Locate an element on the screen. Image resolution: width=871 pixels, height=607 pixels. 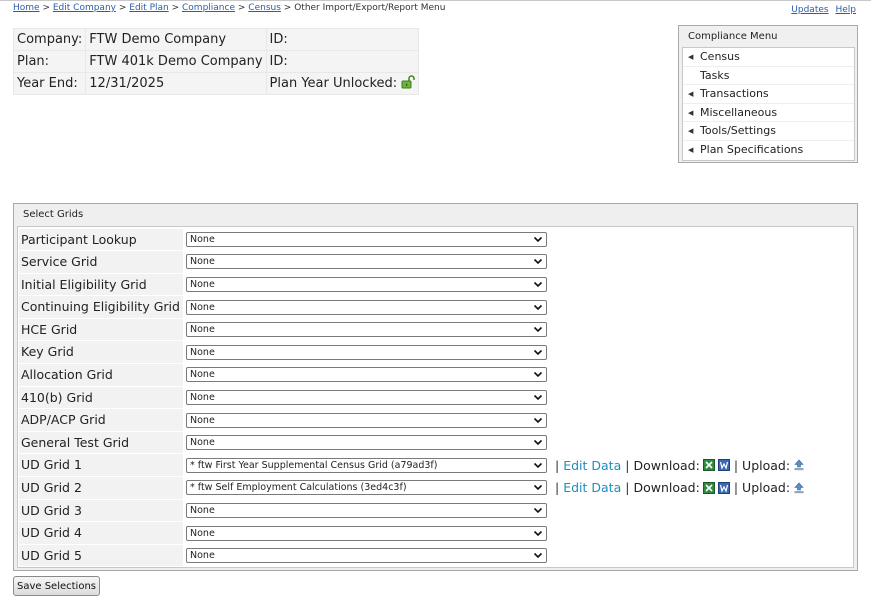
select-grids-title: Select Grids is located at coordinates (53, 214).